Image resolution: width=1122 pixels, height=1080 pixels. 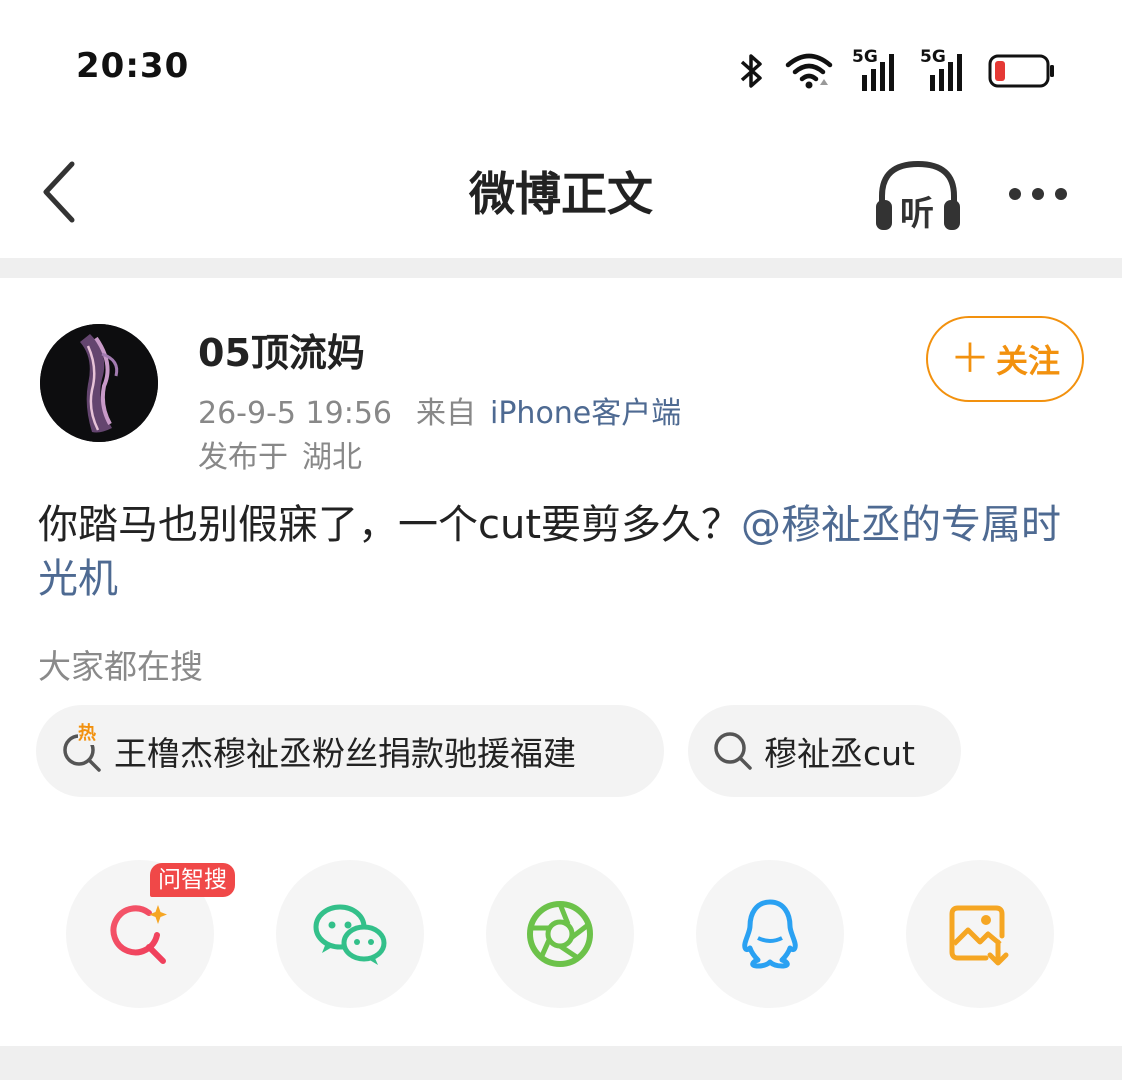 I want to click on ai-search-icon, so click(x=138, y=934).